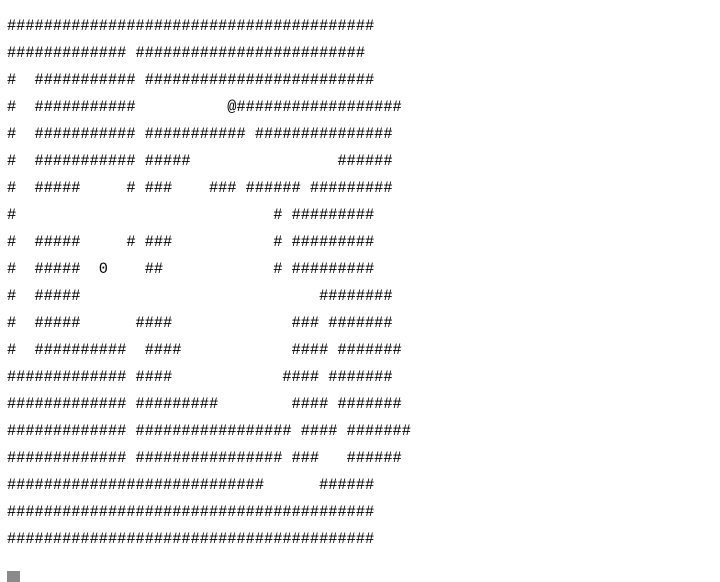 This screenshot has width=720, height=582. Describe the element at coordinates (191, 485) in the screenshot. I see `map-row: ############################ ######` at that location.